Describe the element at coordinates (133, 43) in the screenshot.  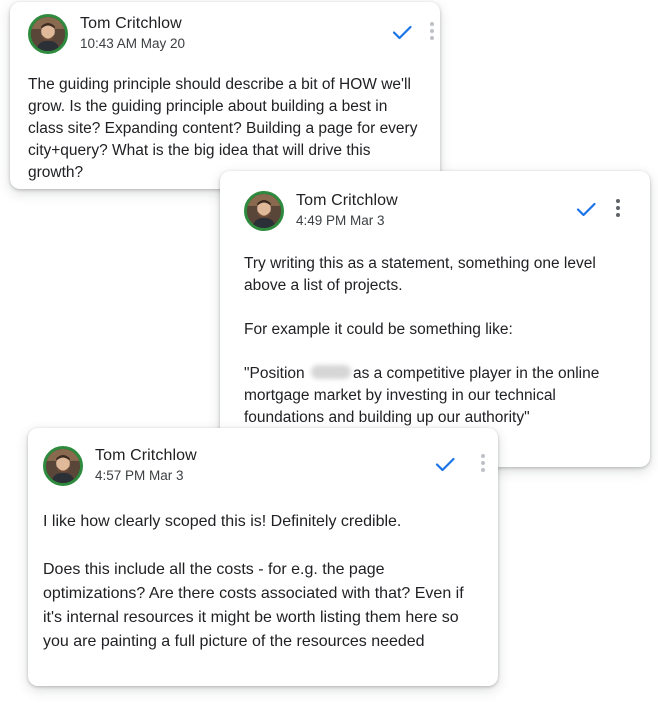
I see `comment-timestamp: 10:43 AM May 20` at that location.